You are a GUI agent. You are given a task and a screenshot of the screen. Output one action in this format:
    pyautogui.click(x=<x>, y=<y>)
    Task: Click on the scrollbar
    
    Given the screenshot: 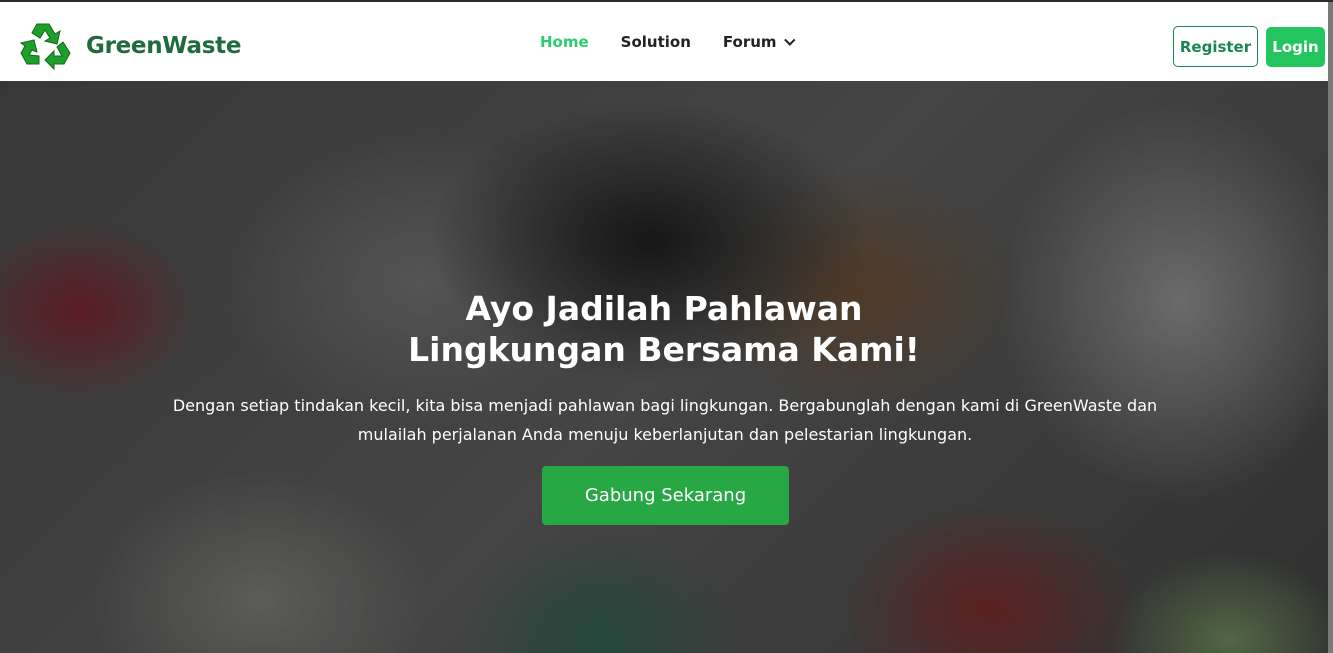 What is the action you would take?
    pyautogui.click(x=1330, y=327)
    